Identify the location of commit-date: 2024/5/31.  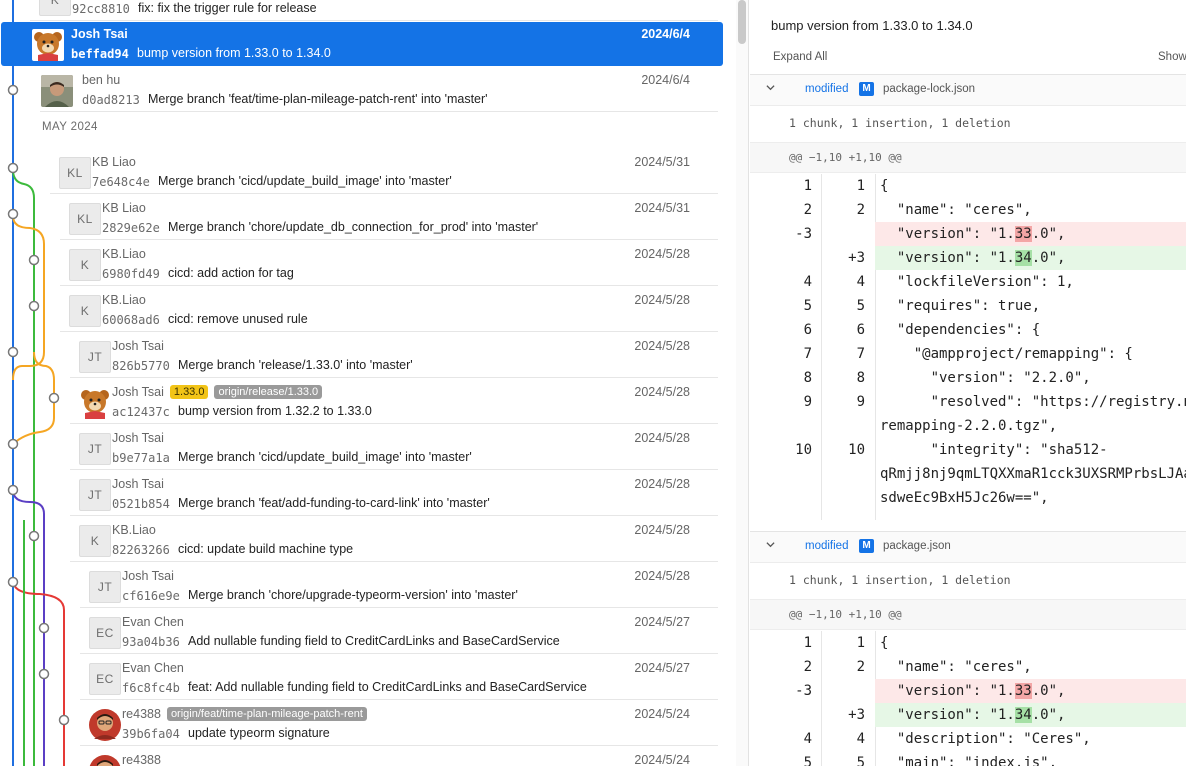
(662, 208).